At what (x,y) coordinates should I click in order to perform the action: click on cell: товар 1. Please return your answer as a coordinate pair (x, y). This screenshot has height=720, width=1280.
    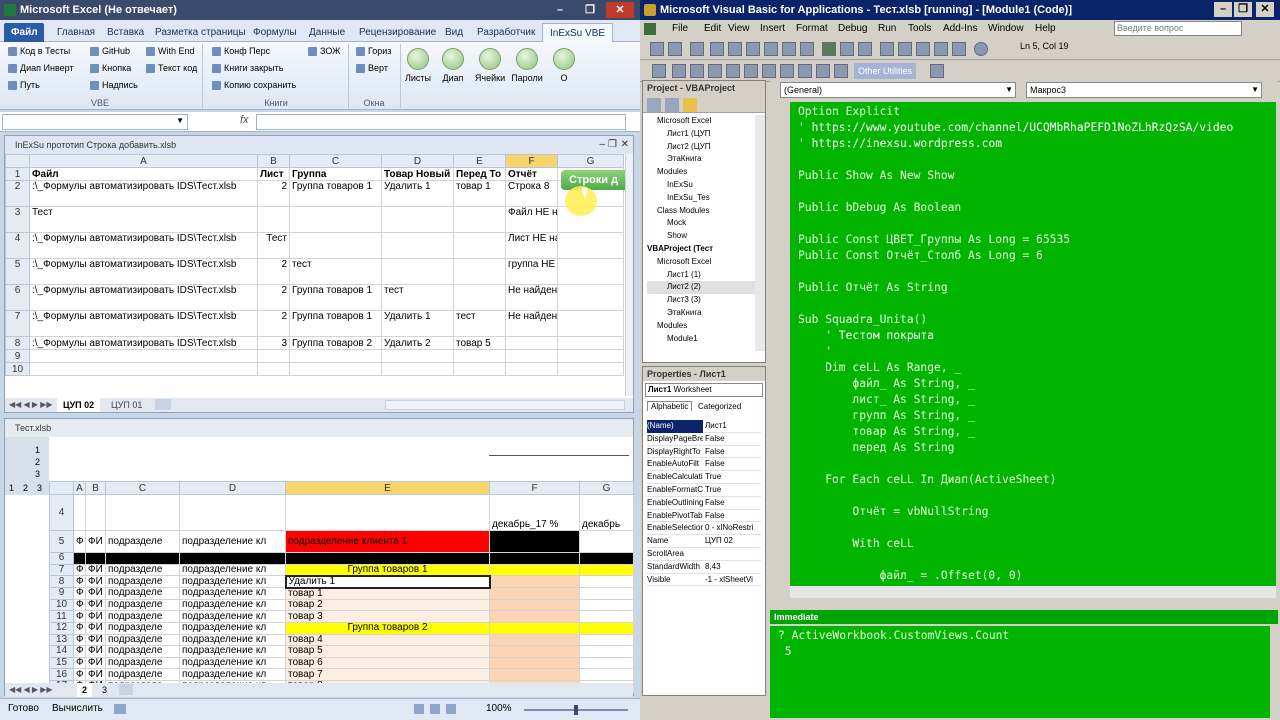
    Looking at the image, I should click on (387, 593).